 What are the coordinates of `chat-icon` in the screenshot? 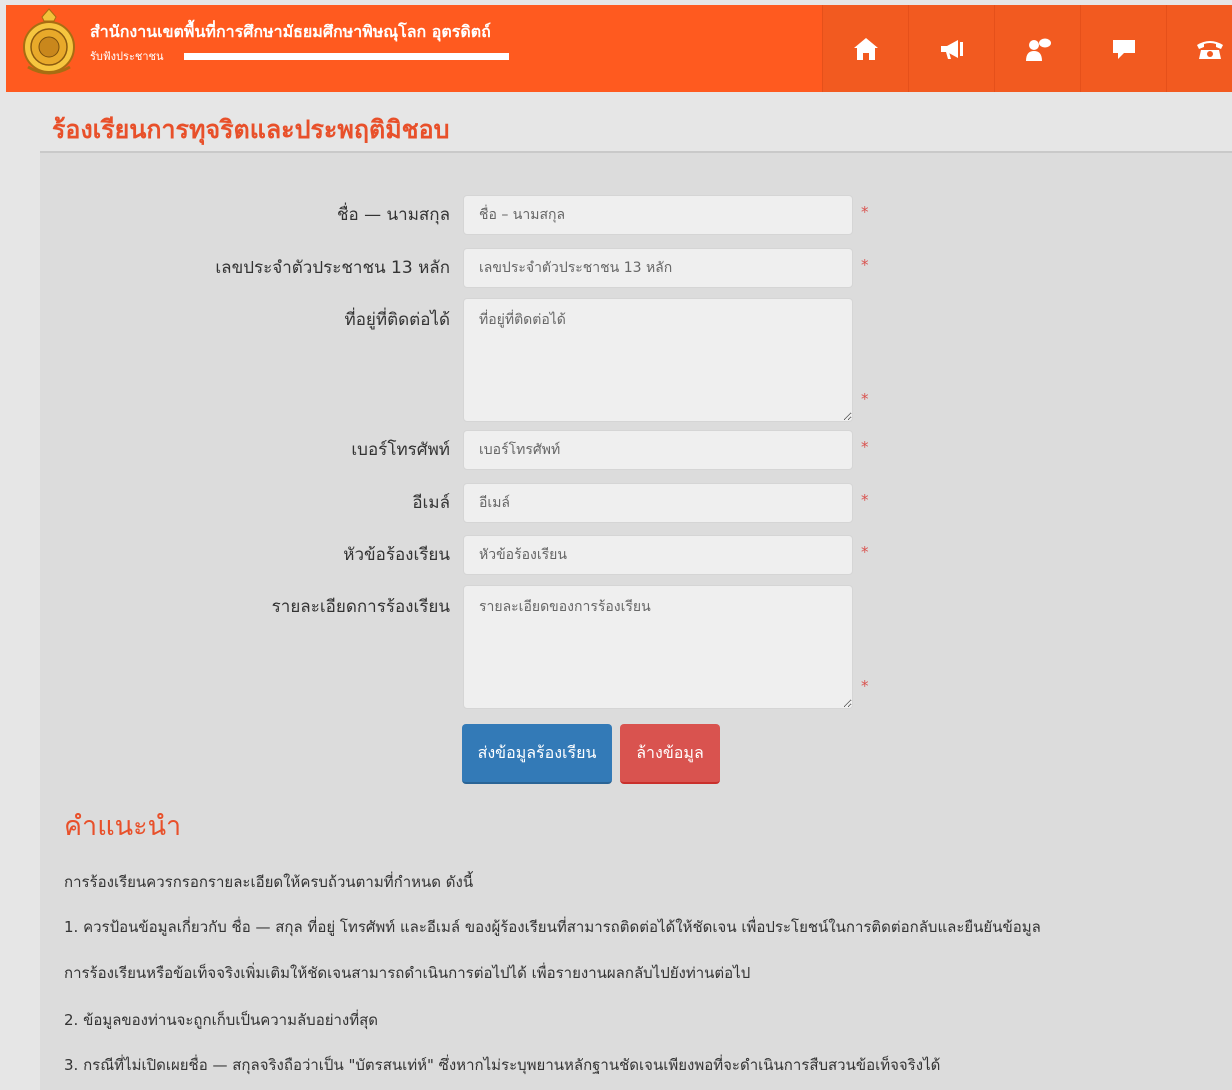 It's located at (1123, 49).